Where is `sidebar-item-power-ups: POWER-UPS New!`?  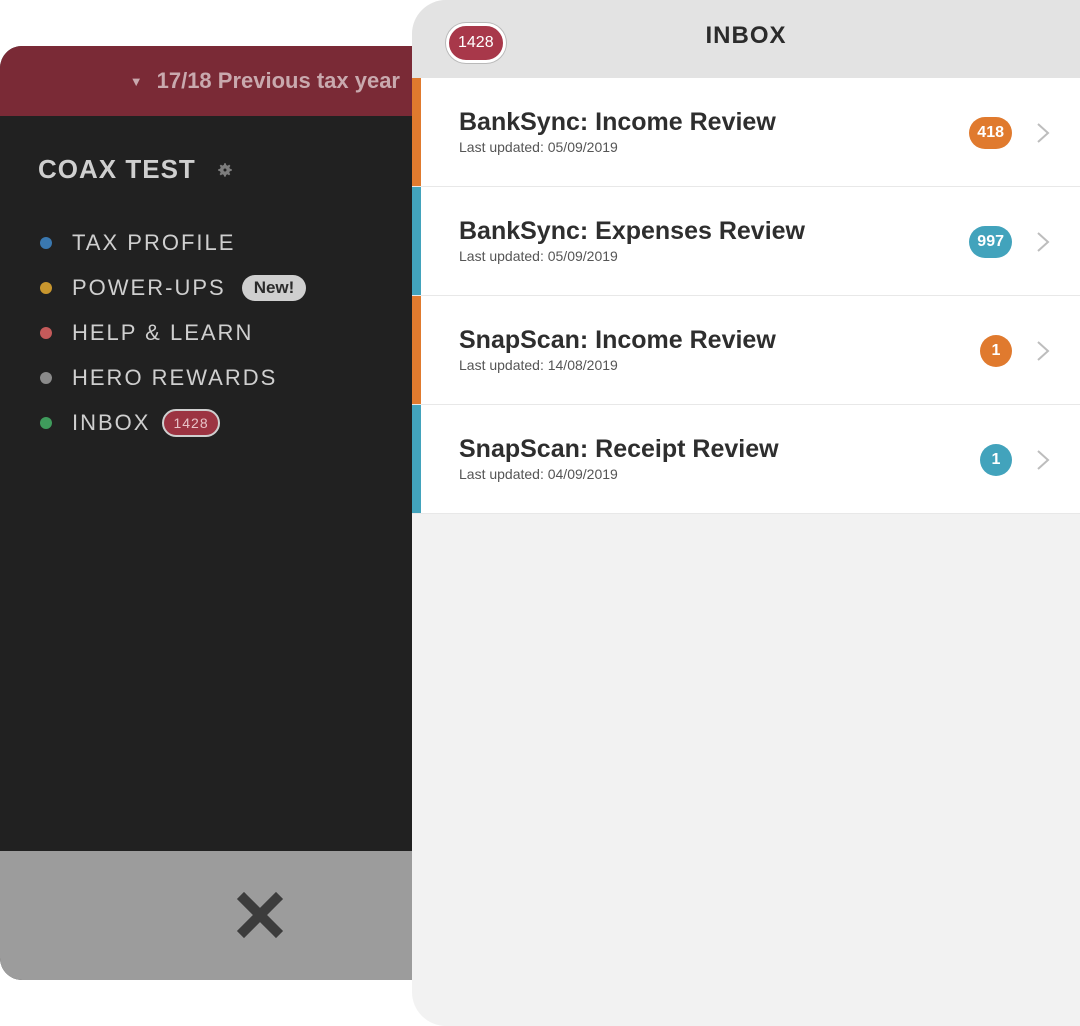 sidebar-item-power-ups: POWER-UPS New! is located at coordinates (173, 287).